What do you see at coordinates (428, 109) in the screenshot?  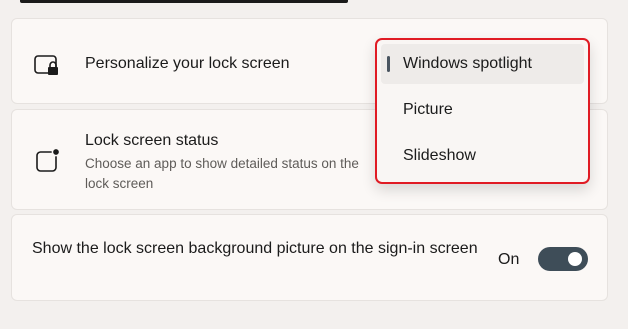 I see `option-label: Picture` at bounding box center [428, 109].